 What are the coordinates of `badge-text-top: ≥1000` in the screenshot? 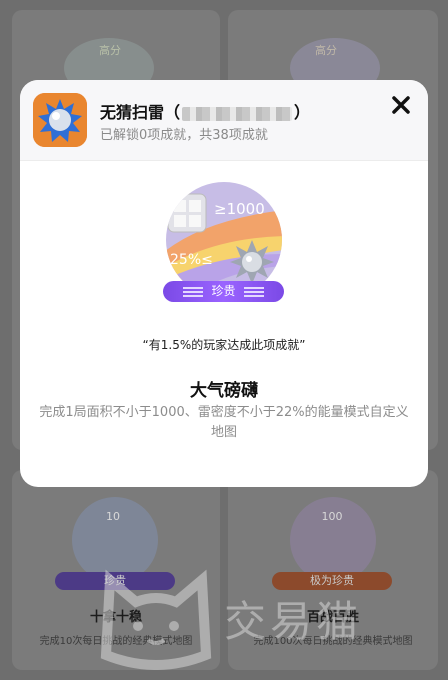 It's located at (239, 209).